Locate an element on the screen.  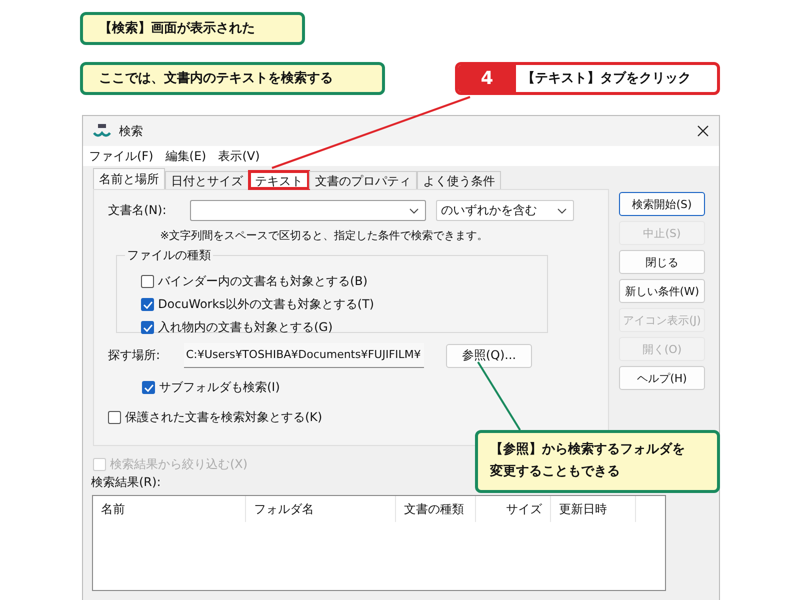
menu-item: 表示(V) is located at coordinates (239, 156).